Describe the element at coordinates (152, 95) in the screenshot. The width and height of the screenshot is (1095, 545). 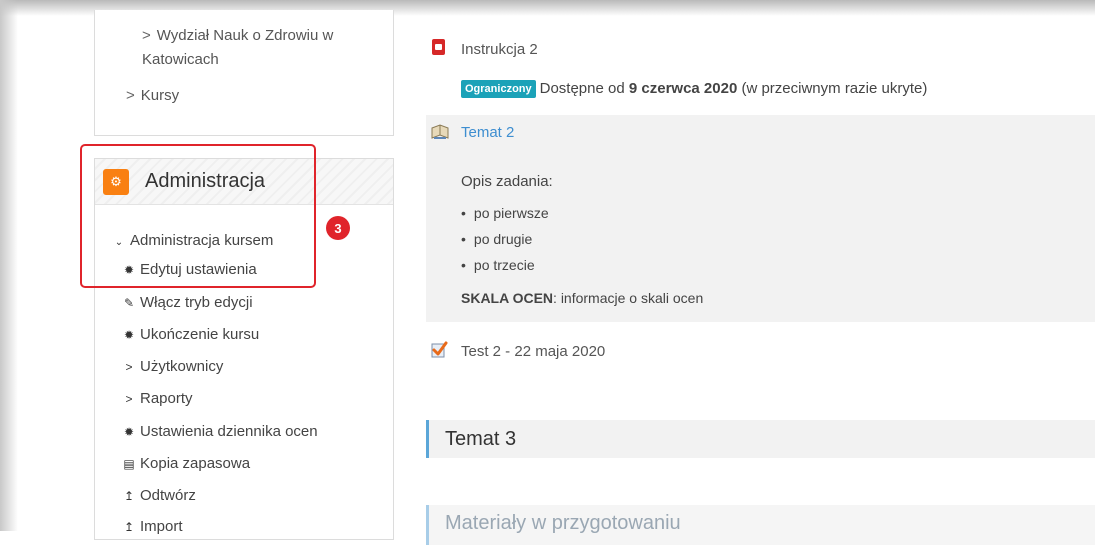
I see `nav-item-courses: > Kursy` at that location.